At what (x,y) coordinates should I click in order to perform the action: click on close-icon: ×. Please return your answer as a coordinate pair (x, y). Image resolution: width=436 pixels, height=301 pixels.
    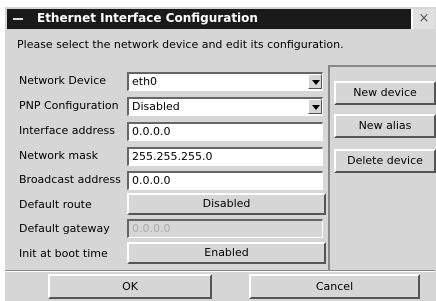
    Looking at the image, I should click on (423, 19).